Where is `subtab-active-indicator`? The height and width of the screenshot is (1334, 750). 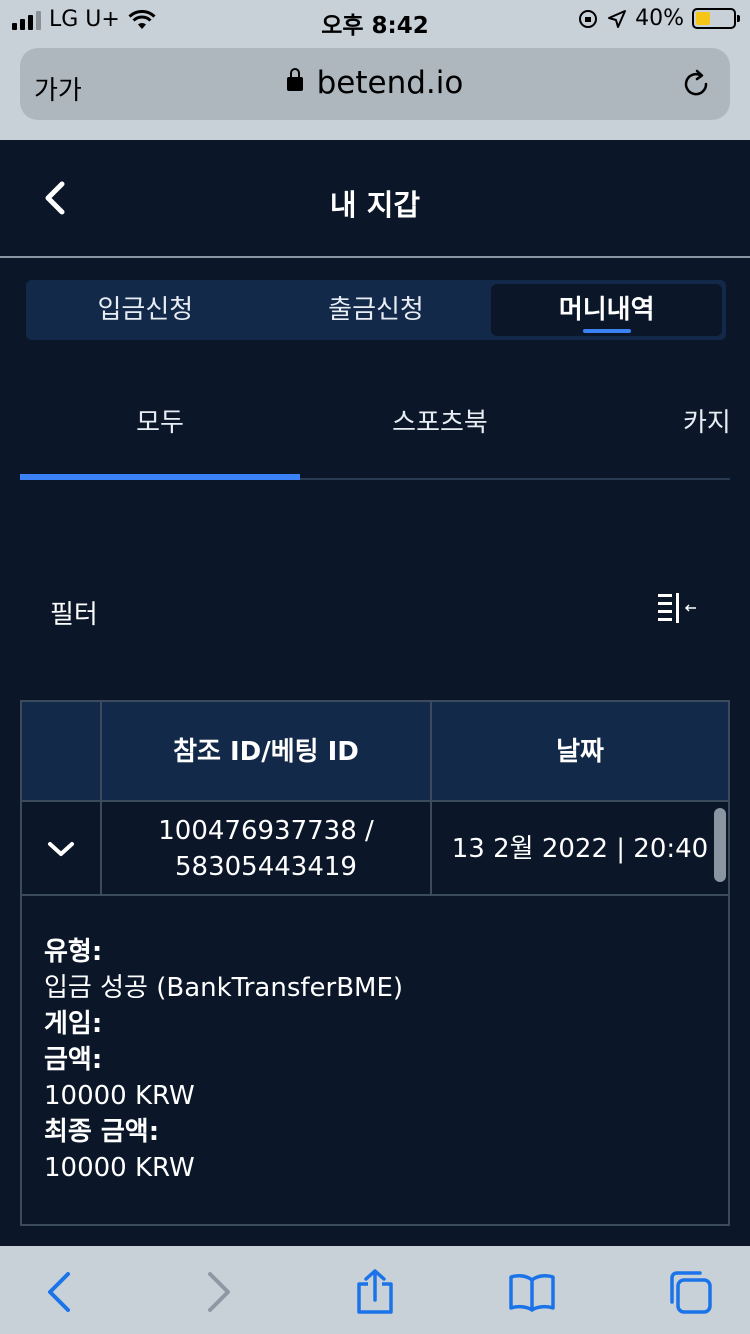
subtab-active-indicator is located at coordinates (160, 477).